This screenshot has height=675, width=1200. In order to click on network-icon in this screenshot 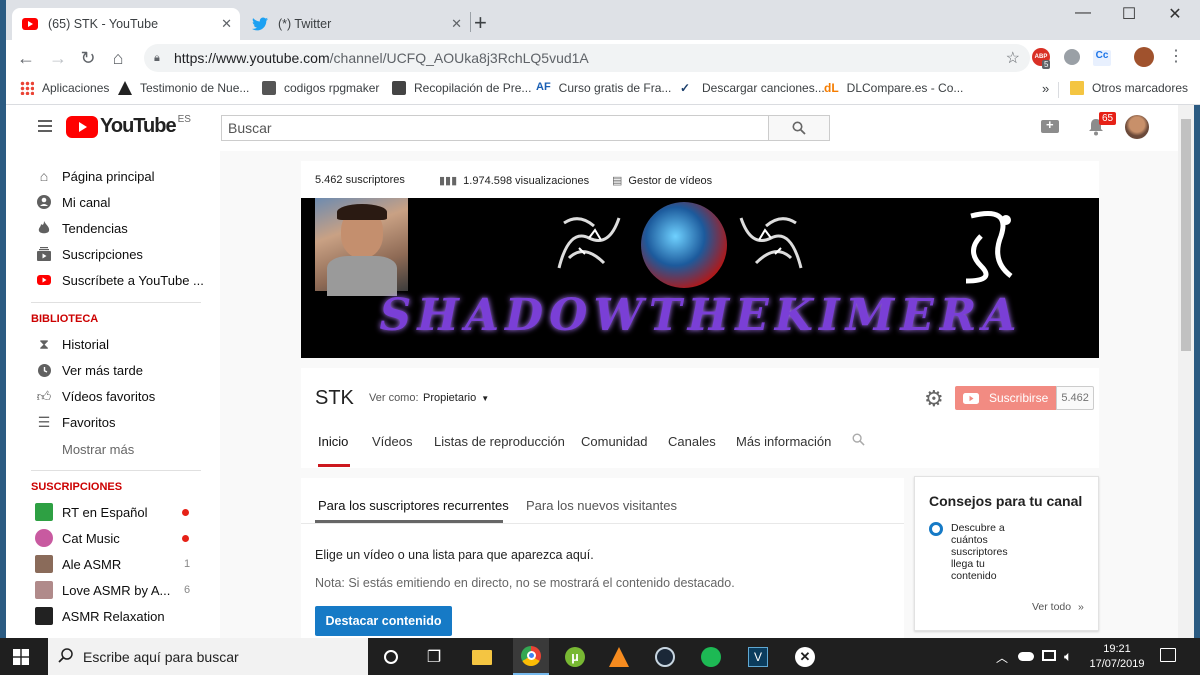, I will do `click(1049, 655)`.